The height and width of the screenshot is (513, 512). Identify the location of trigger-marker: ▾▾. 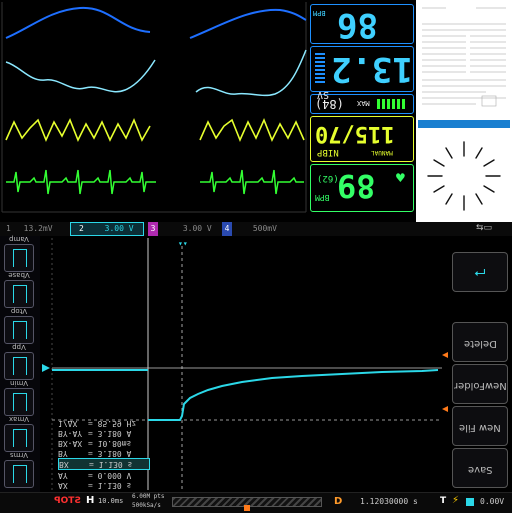
(183, 243).